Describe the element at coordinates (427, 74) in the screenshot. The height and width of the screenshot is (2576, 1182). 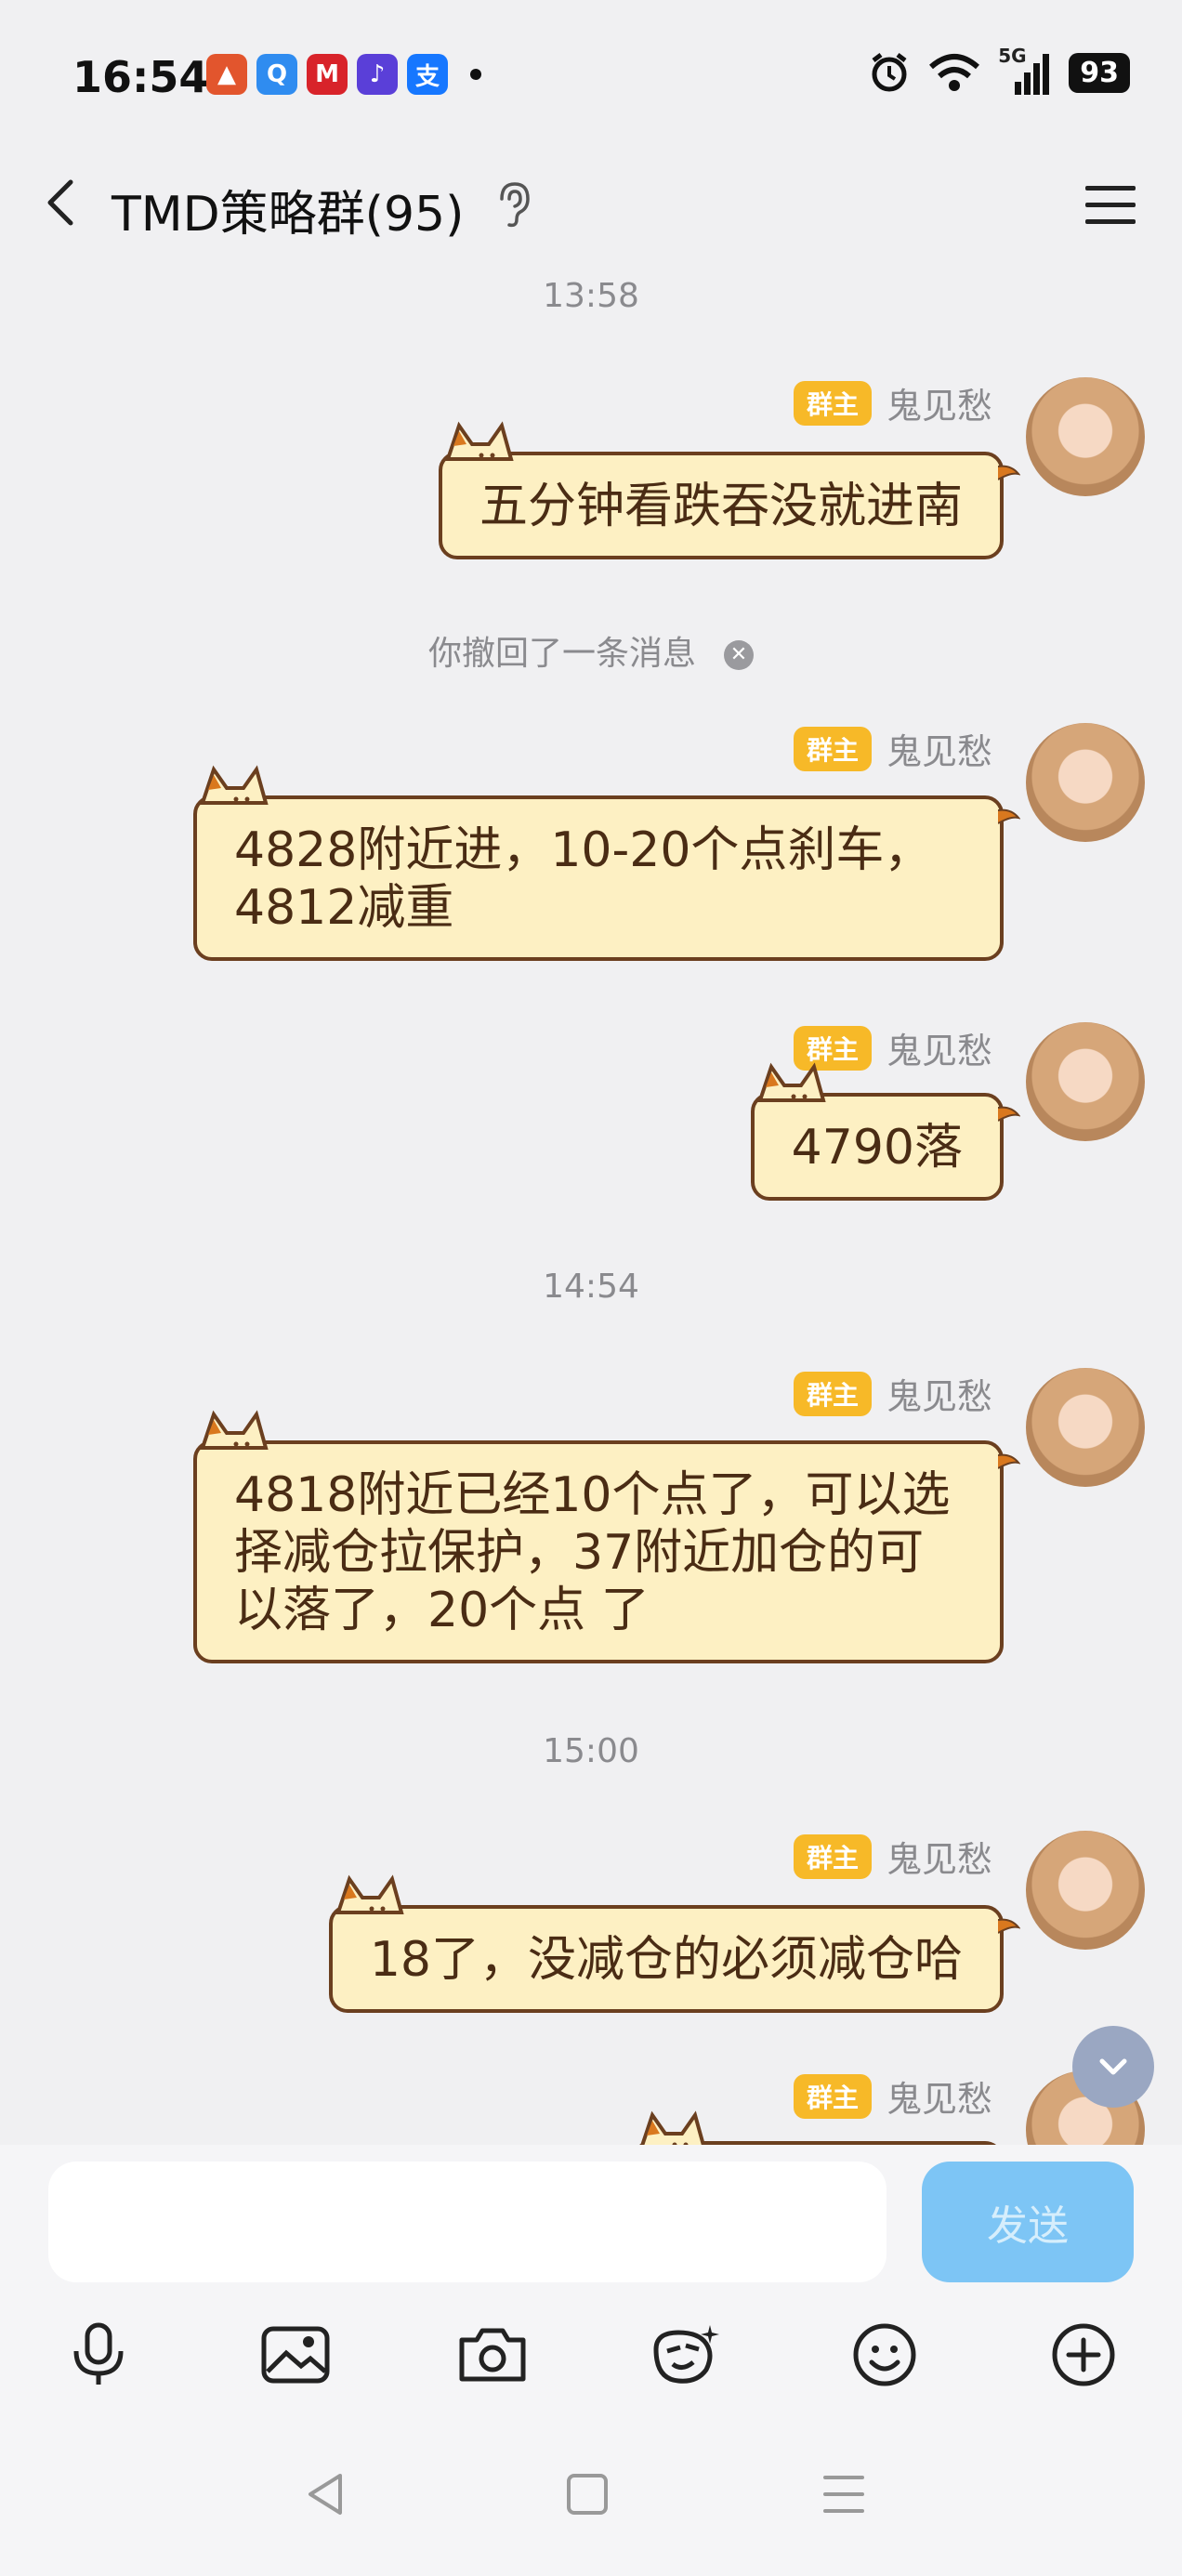
I see `alipay-app-icon: 支` at that location.